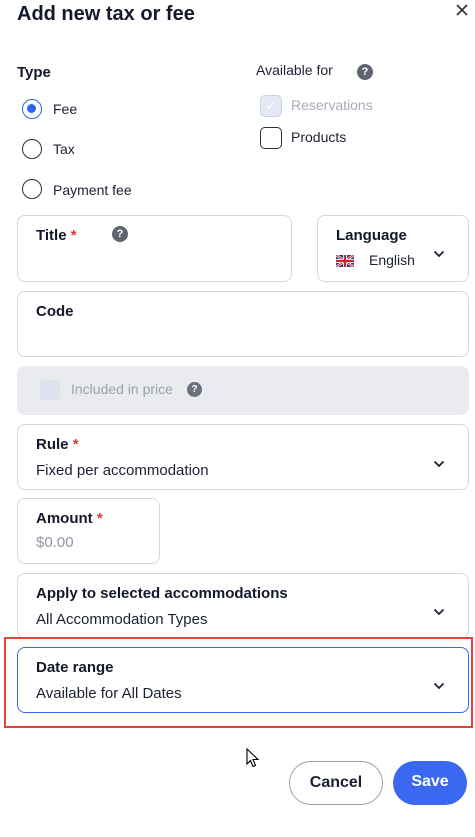 This screenshot has height=837, width=475. Describe the element at coordinates (365, 72) in the screenshot. I see `help-icon: ?` at that location.